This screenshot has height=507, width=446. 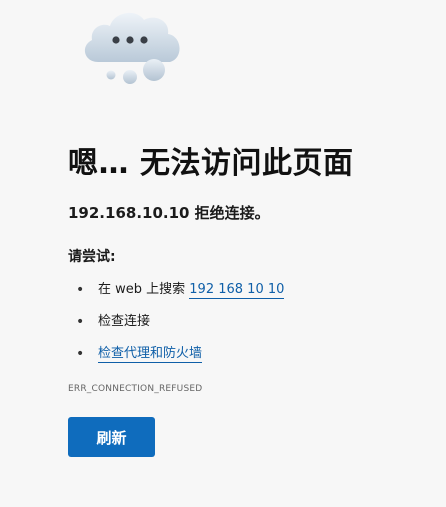 What do you see at coordinates (150, 354) in the screenshot?
I see `check-proxy-firewall-link: 检查代理和防火墙` at bounding box center [150, 354].